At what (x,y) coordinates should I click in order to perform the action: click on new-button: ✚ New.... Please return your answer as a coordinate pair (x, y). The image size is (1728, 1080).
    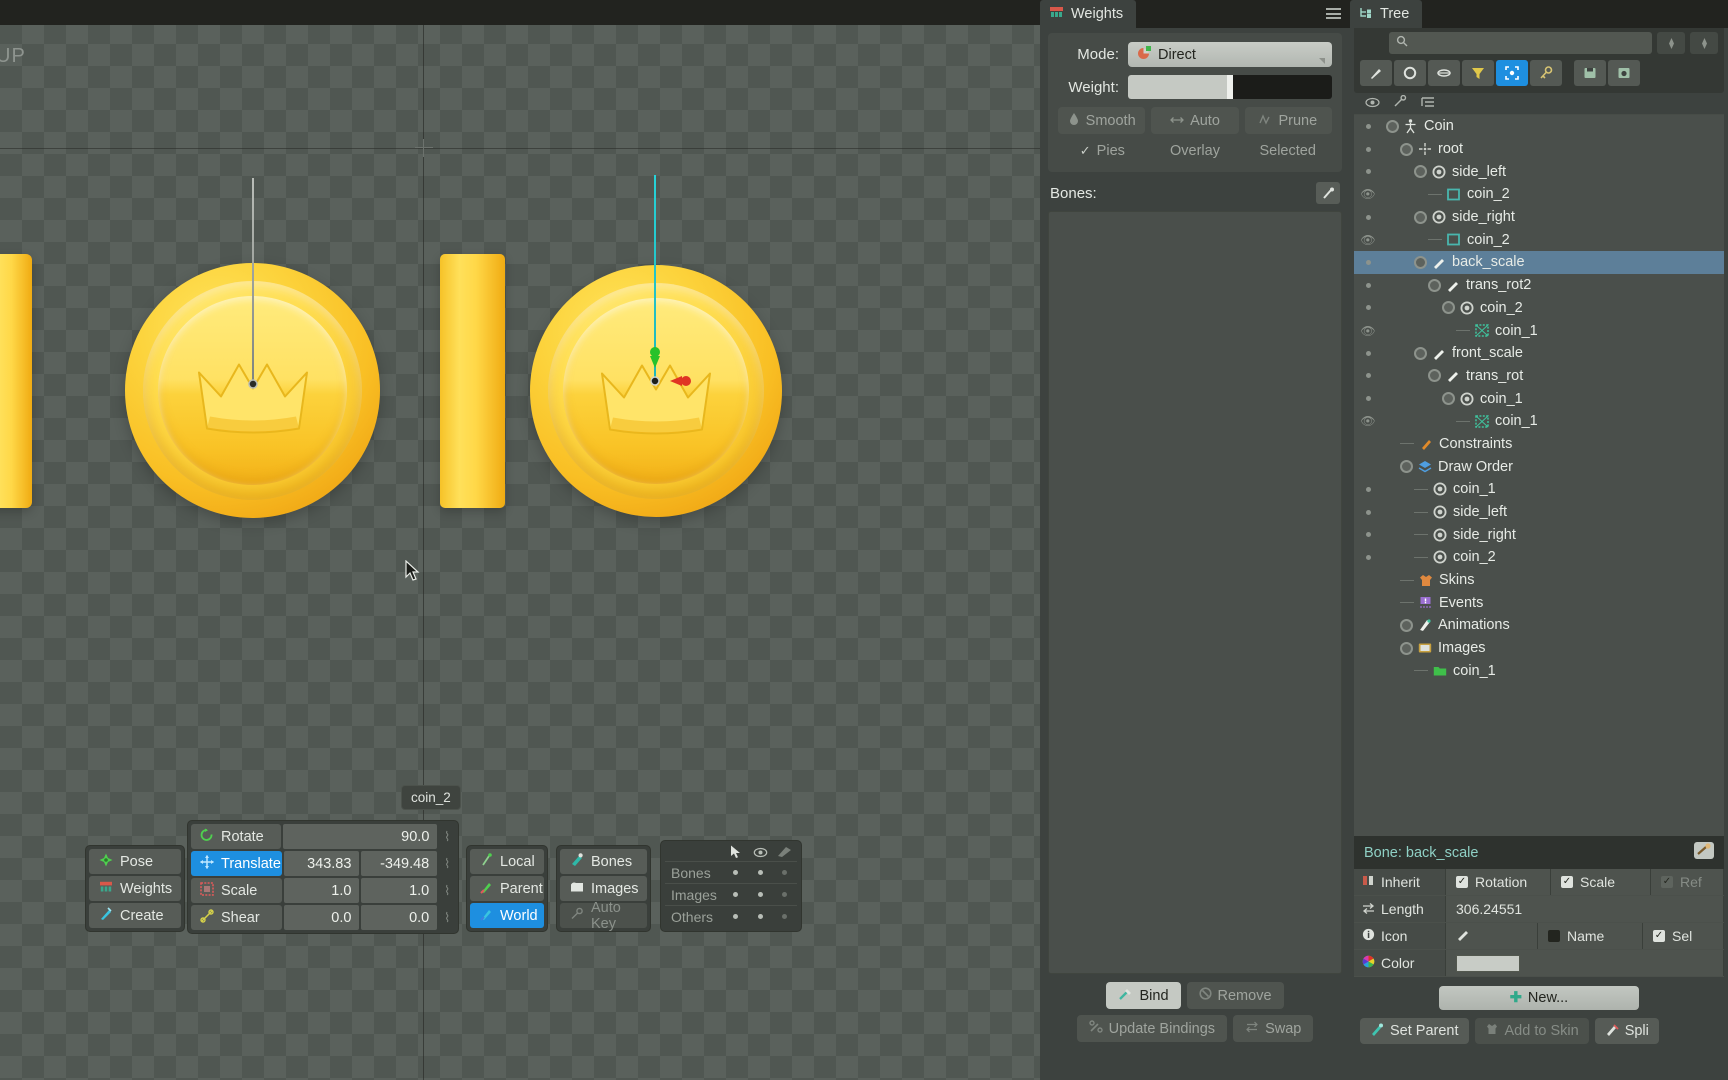
    Looking at the image, I should click on (1539, 998).